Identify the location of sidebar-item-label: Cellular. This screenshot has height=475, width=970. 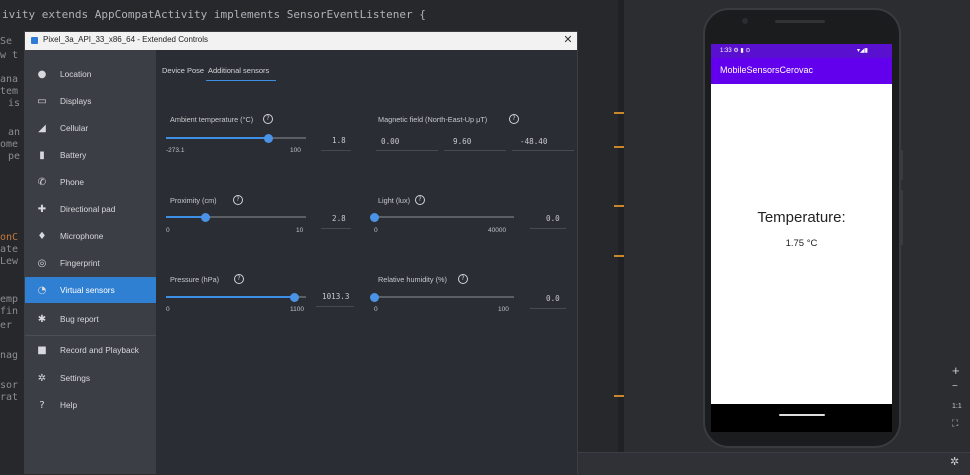
(74, 128).